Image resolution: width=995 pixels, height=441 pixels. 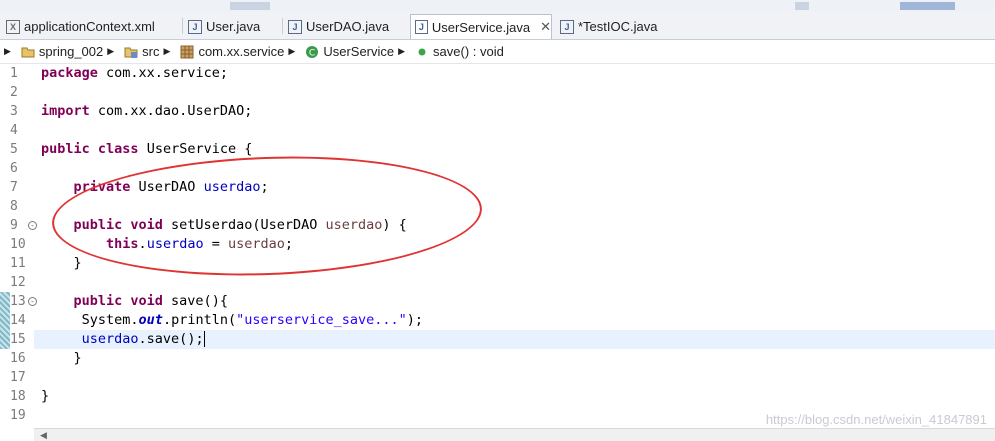 What do you see at coordinates (143, 339) in the screenshot?
I see `code-line: userdao.save();` at bounding box center [143, 339].